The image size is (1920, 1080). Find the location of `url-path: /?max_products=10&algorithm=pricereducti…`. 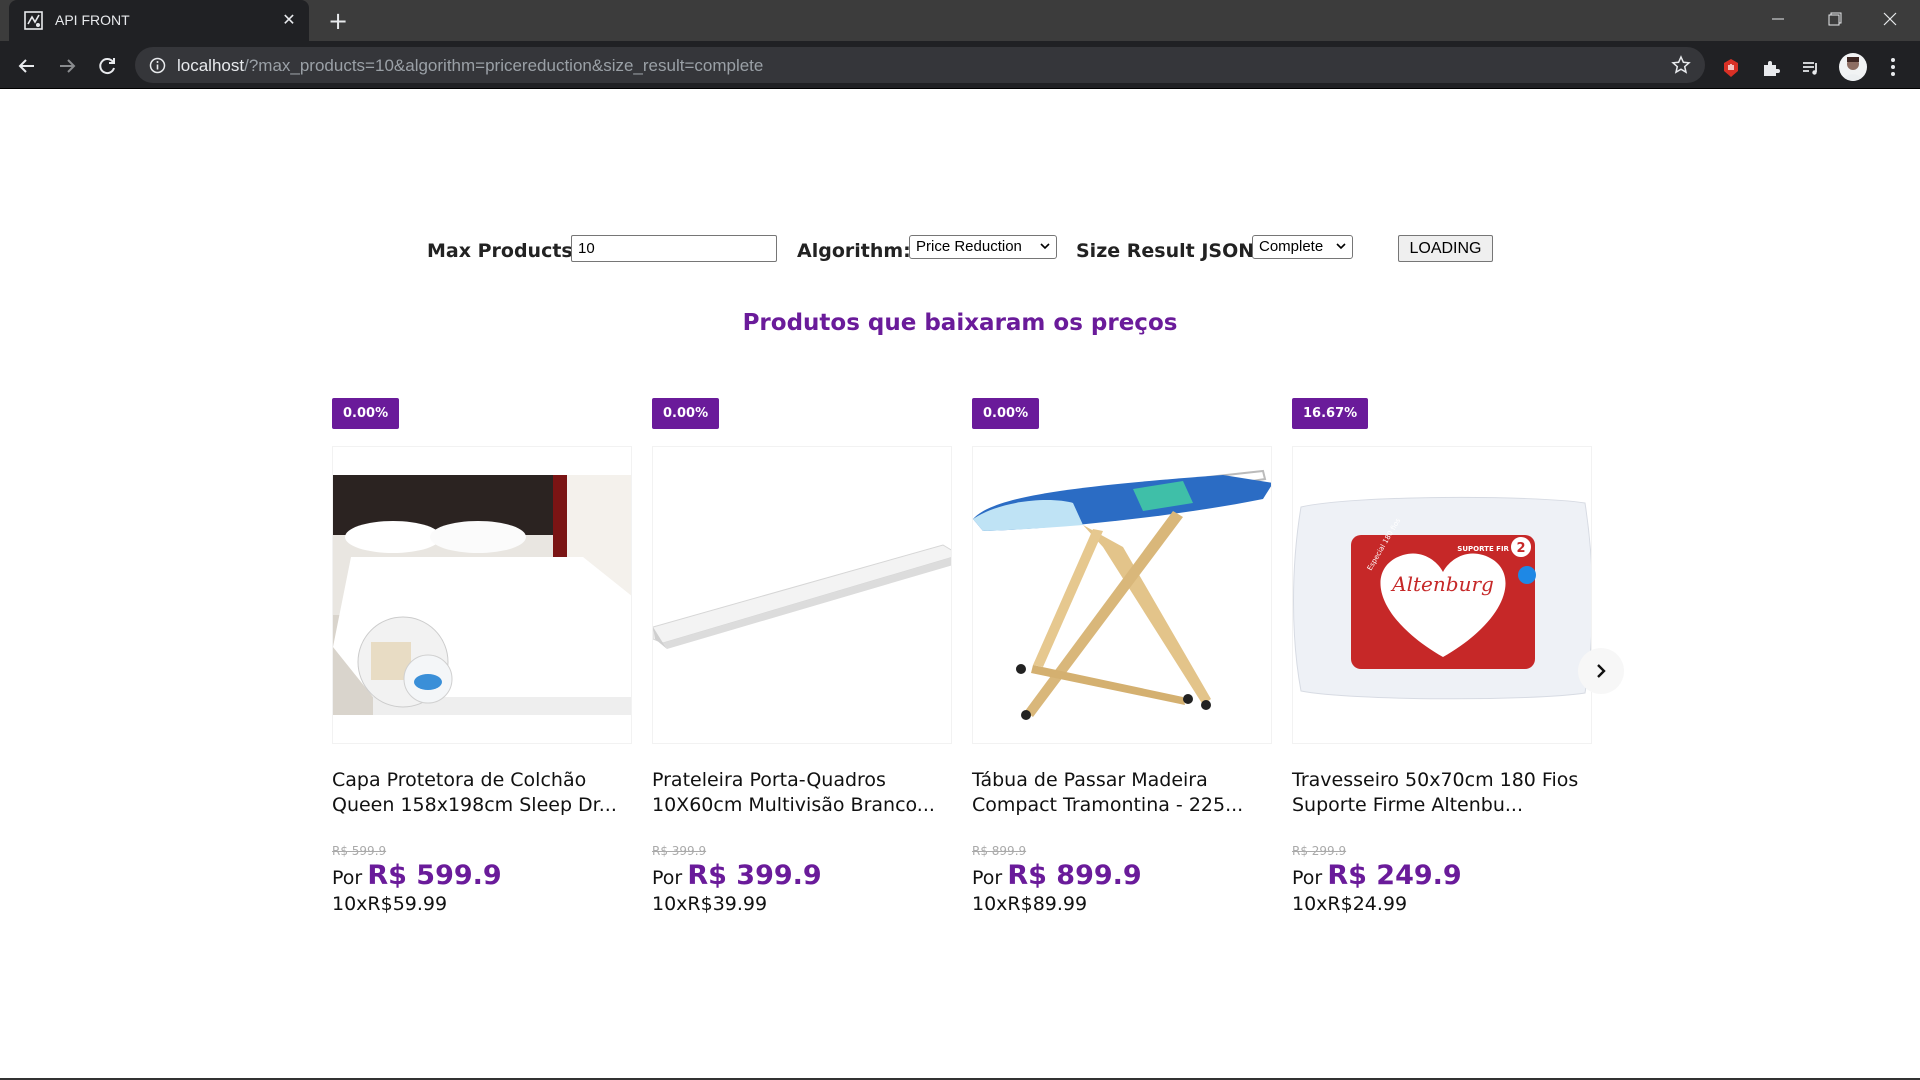

url-path: /?max_products=10&algorithm=pricereducti… is located at coordinates (504, 65).